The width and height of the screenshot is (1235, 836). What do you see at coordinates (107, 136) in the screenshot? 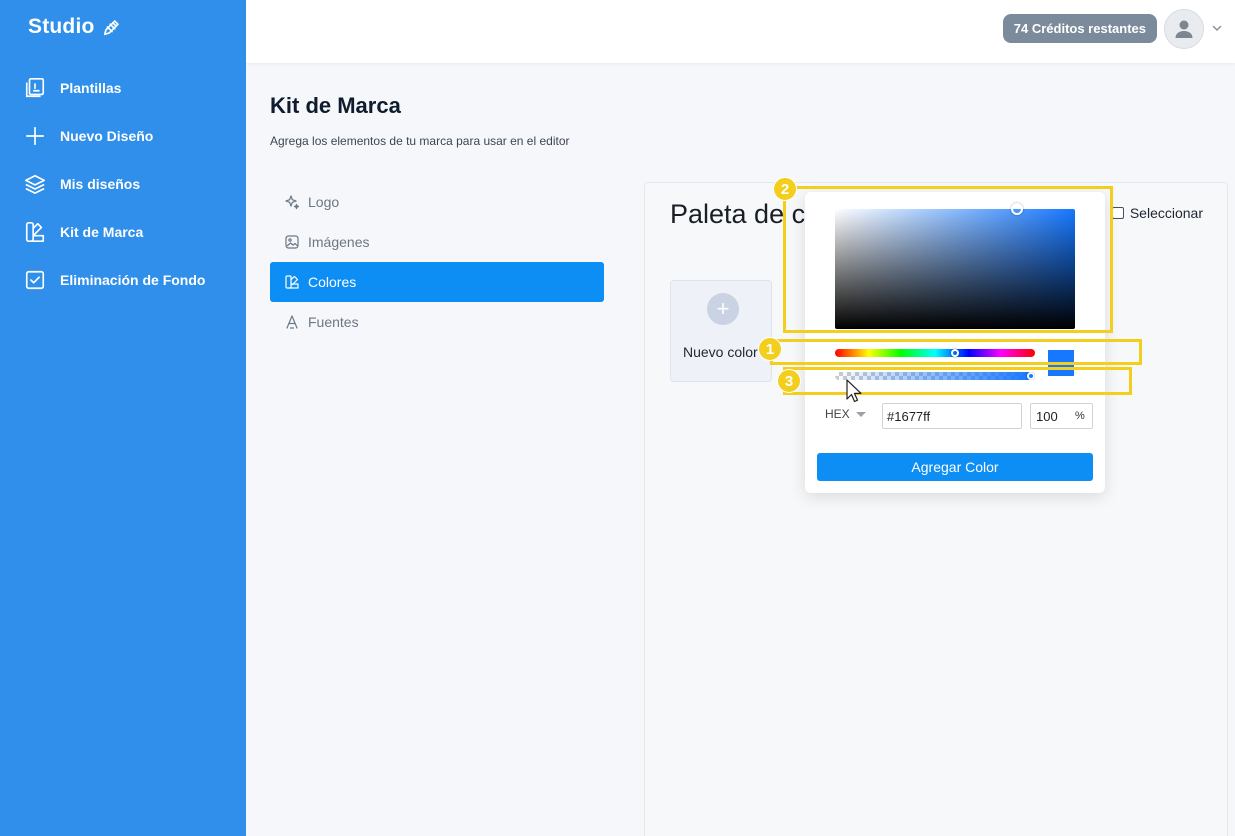
I see `sidebar-item-label: Nuevo Diseño` at bounding box center [107, 136].